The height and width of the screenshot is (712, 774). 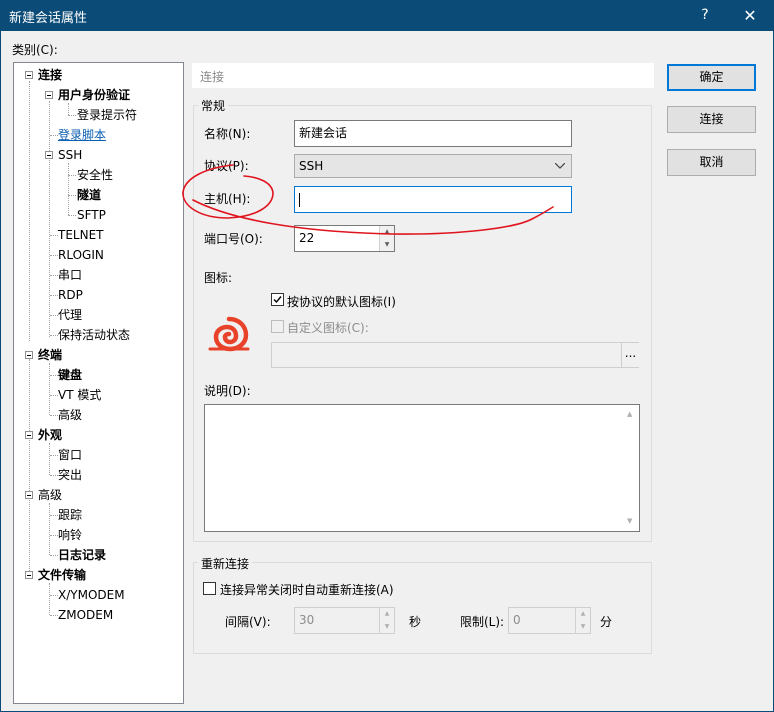 What do you see at coordinates (227, 199) in the screenshot?
I see `host-label: 主机(H):` at bounding box center [227, 199].